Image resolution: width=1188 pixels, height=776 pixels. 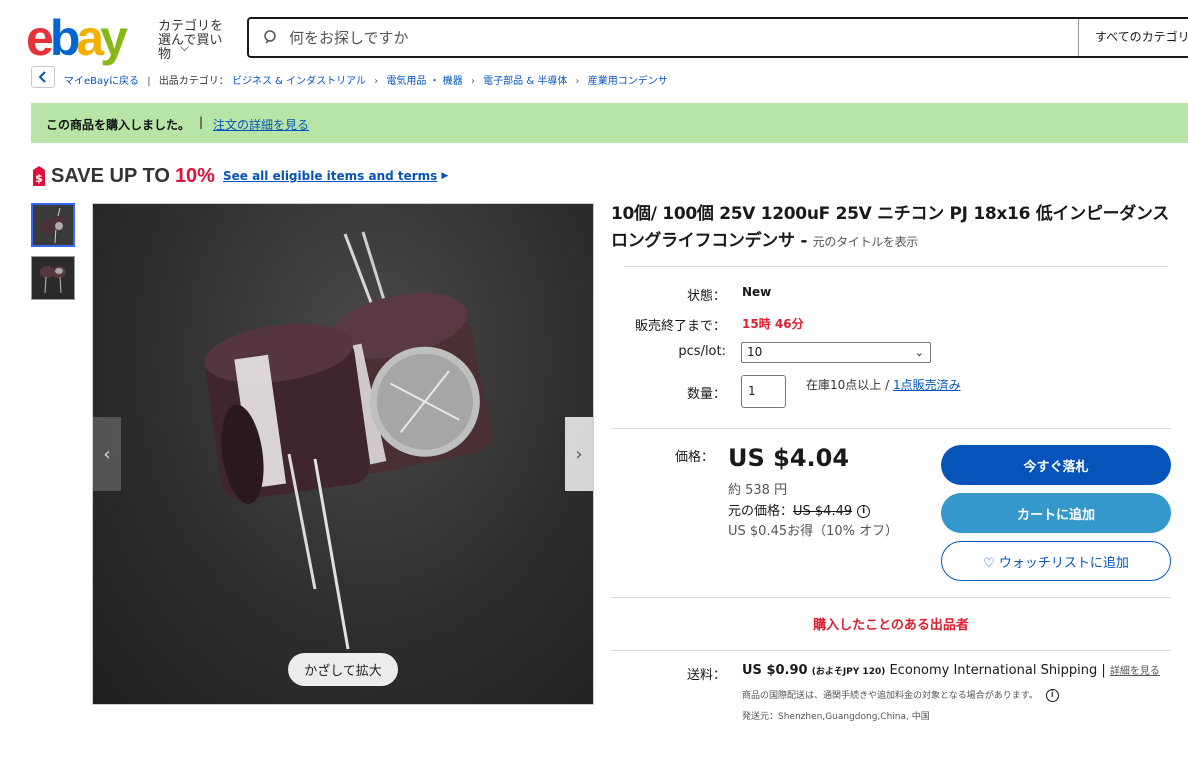 I want to click on chevron-left-icon, so click(x=42, y=77).